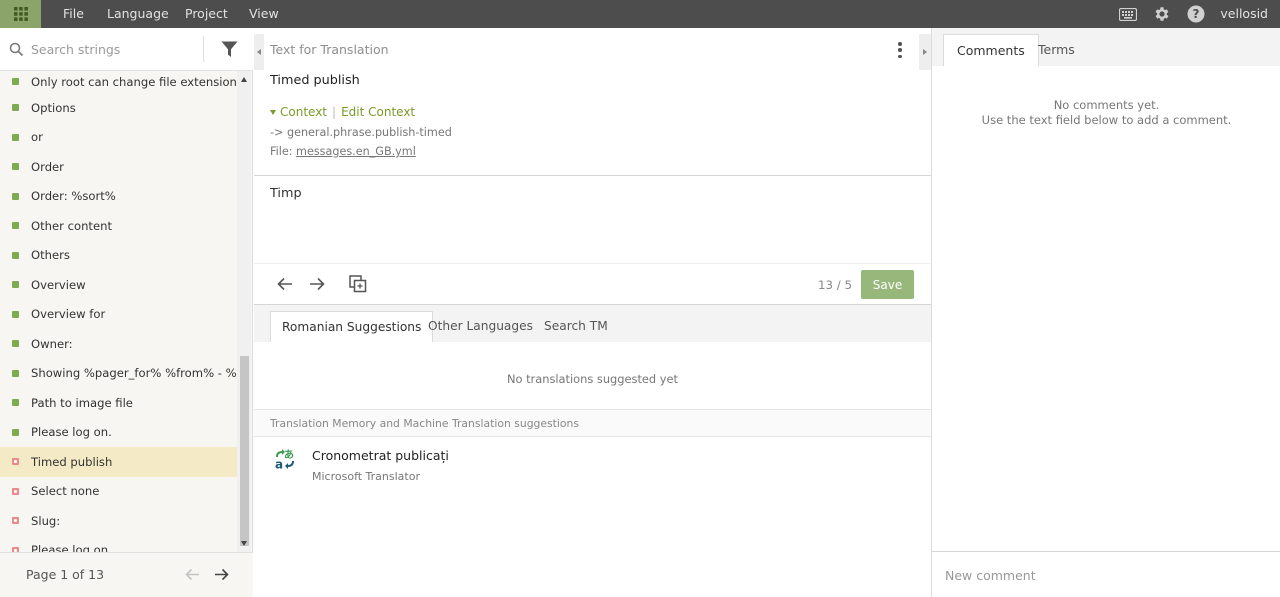 This screenshot has width=1280, height=597. Describe the element at coordinates (576, 326) in the screenshot. I see `tab-search-tm: Search TM` at that location.